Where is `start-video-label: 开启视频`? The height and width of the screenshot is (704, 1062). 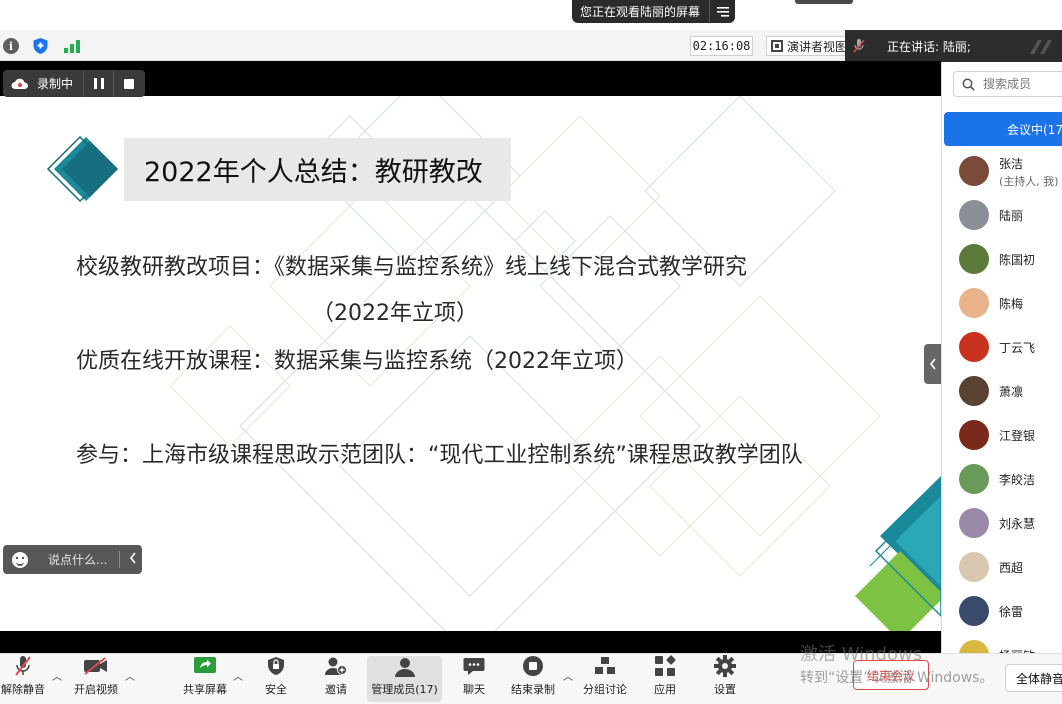
start-video-label: 开启视频 is located at coordinates (96, 689).